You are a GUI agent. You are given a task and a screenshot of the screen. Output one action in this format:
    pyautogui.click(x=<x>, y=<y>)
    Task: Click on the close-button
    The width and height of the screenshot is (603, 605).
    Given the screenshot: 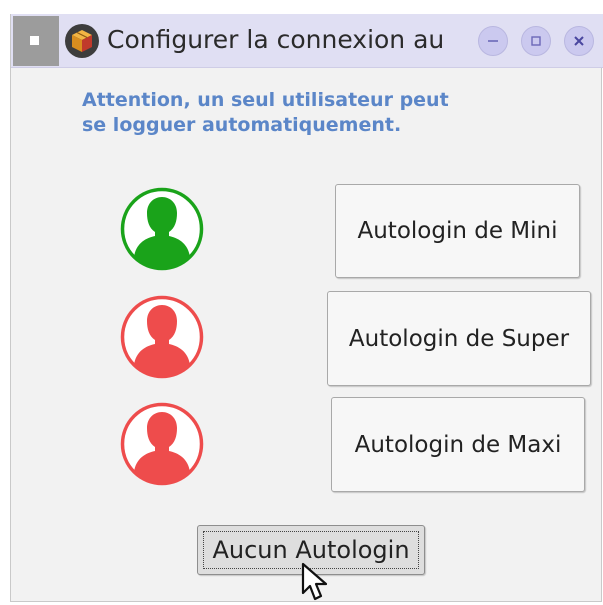 What is the action you would take?
    pyautogui.click(x=579, y=41)
    